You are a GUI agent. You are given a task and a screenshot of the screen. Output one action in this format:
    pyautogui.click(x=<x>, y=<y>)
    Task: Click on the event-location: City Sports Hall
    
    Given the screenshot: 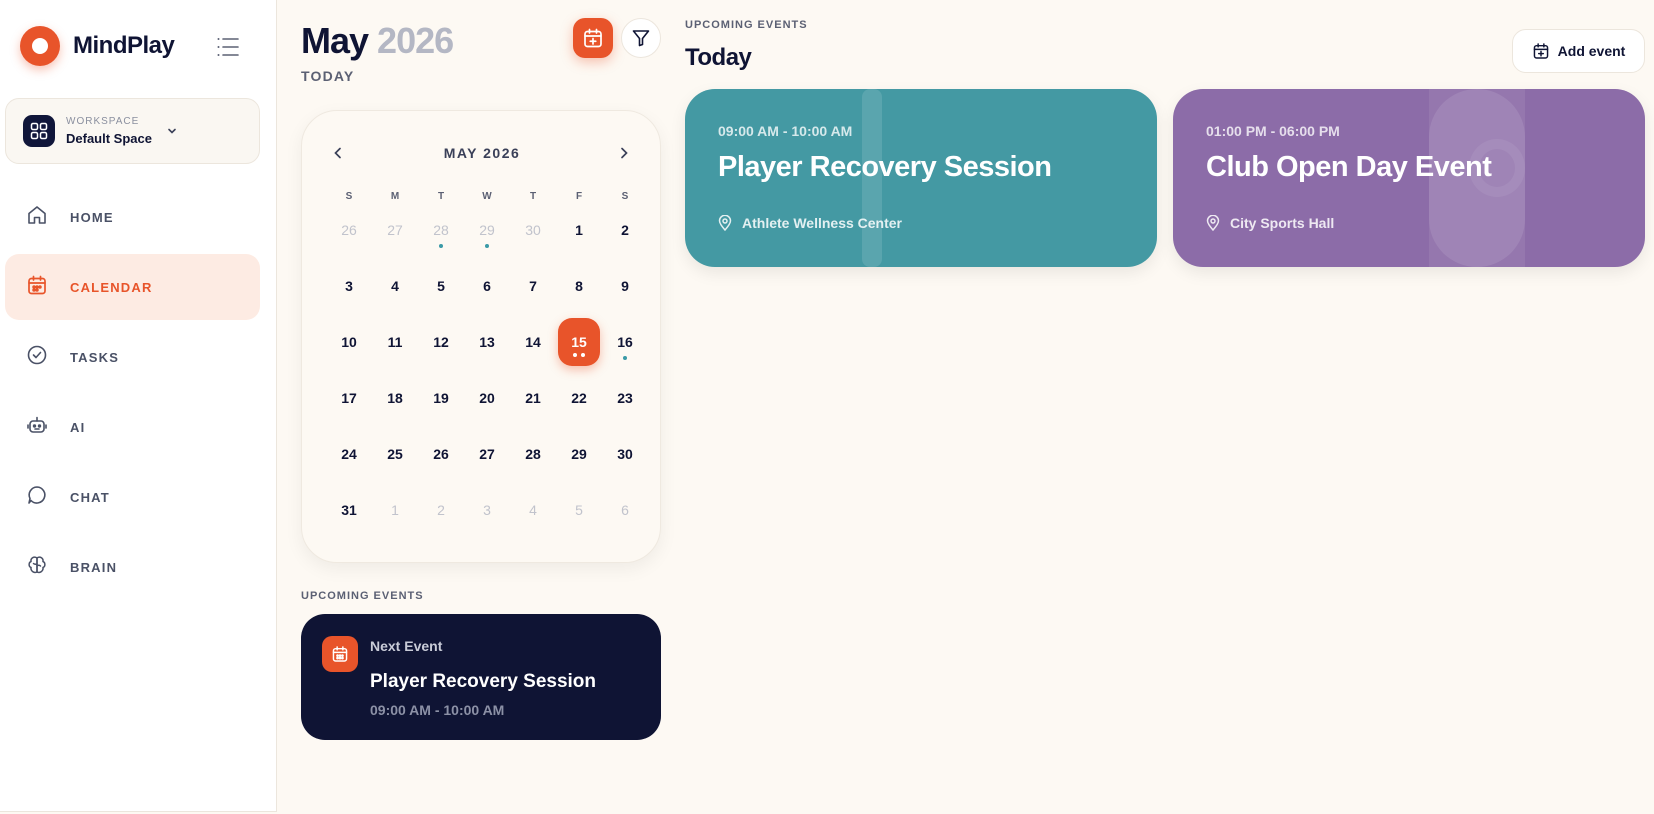 What is the action you would take?
    pyautogui.click(x=1270, y=223)
    